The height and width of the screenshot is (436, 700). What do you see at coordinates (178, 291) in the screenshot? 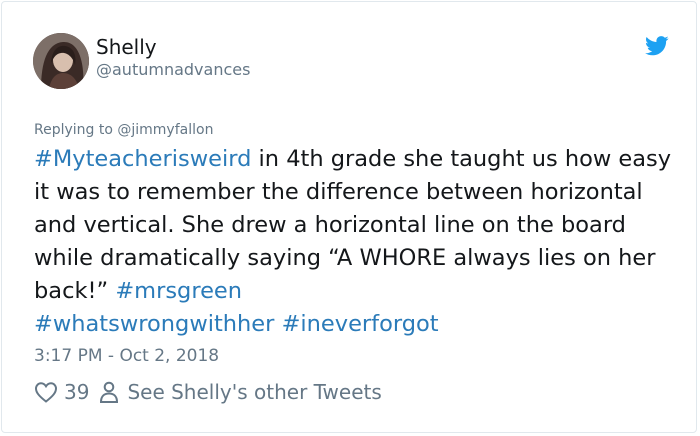
I see `hashtag-mrsgreen: #mrsgreen` at bounding box center [178, 291].